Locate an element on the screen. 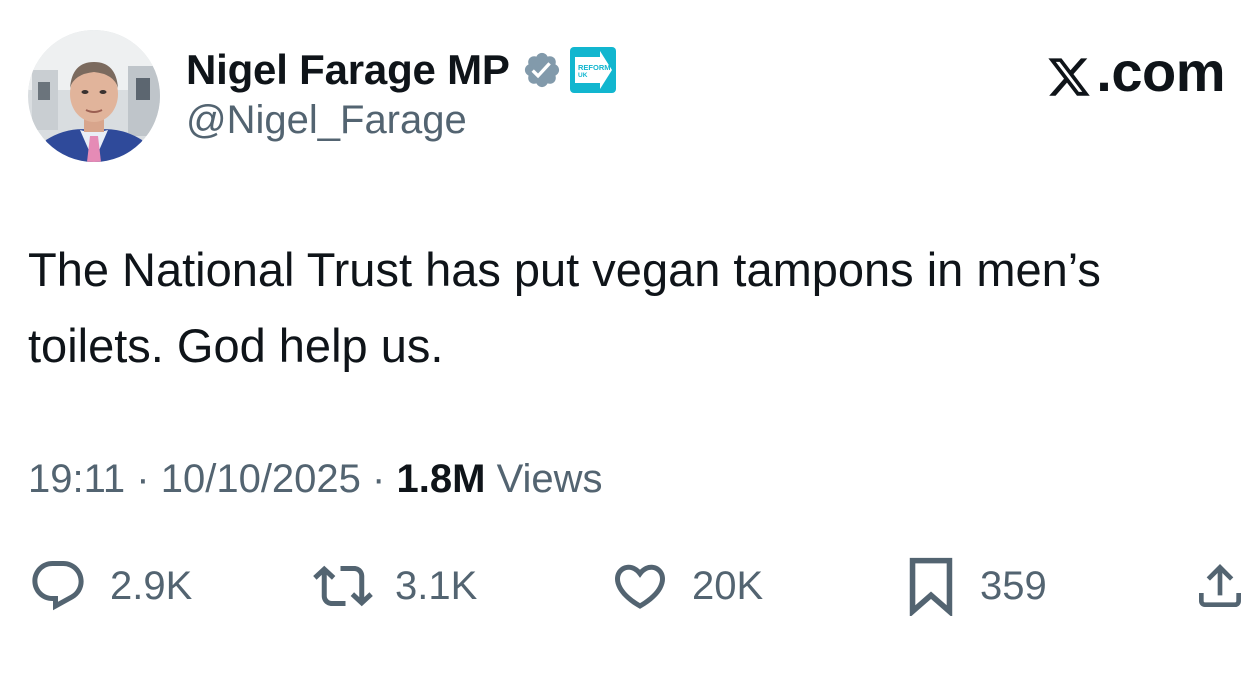 This screenshot has height=683, width=1249. avatar is located at coordinates (94, 96).